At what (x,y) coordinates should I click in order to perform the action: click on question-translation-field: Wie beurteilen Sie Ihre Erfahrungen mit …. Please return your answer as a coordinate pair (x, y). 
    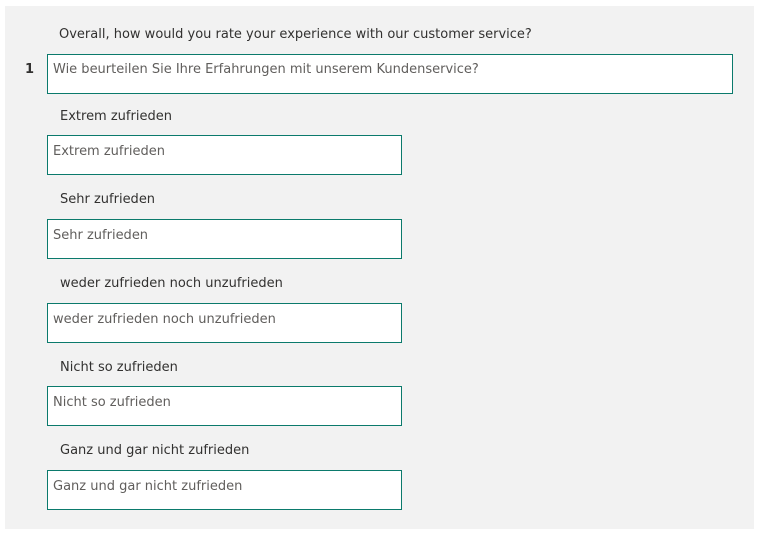
    Looking at the image, I should click on (390, 74).